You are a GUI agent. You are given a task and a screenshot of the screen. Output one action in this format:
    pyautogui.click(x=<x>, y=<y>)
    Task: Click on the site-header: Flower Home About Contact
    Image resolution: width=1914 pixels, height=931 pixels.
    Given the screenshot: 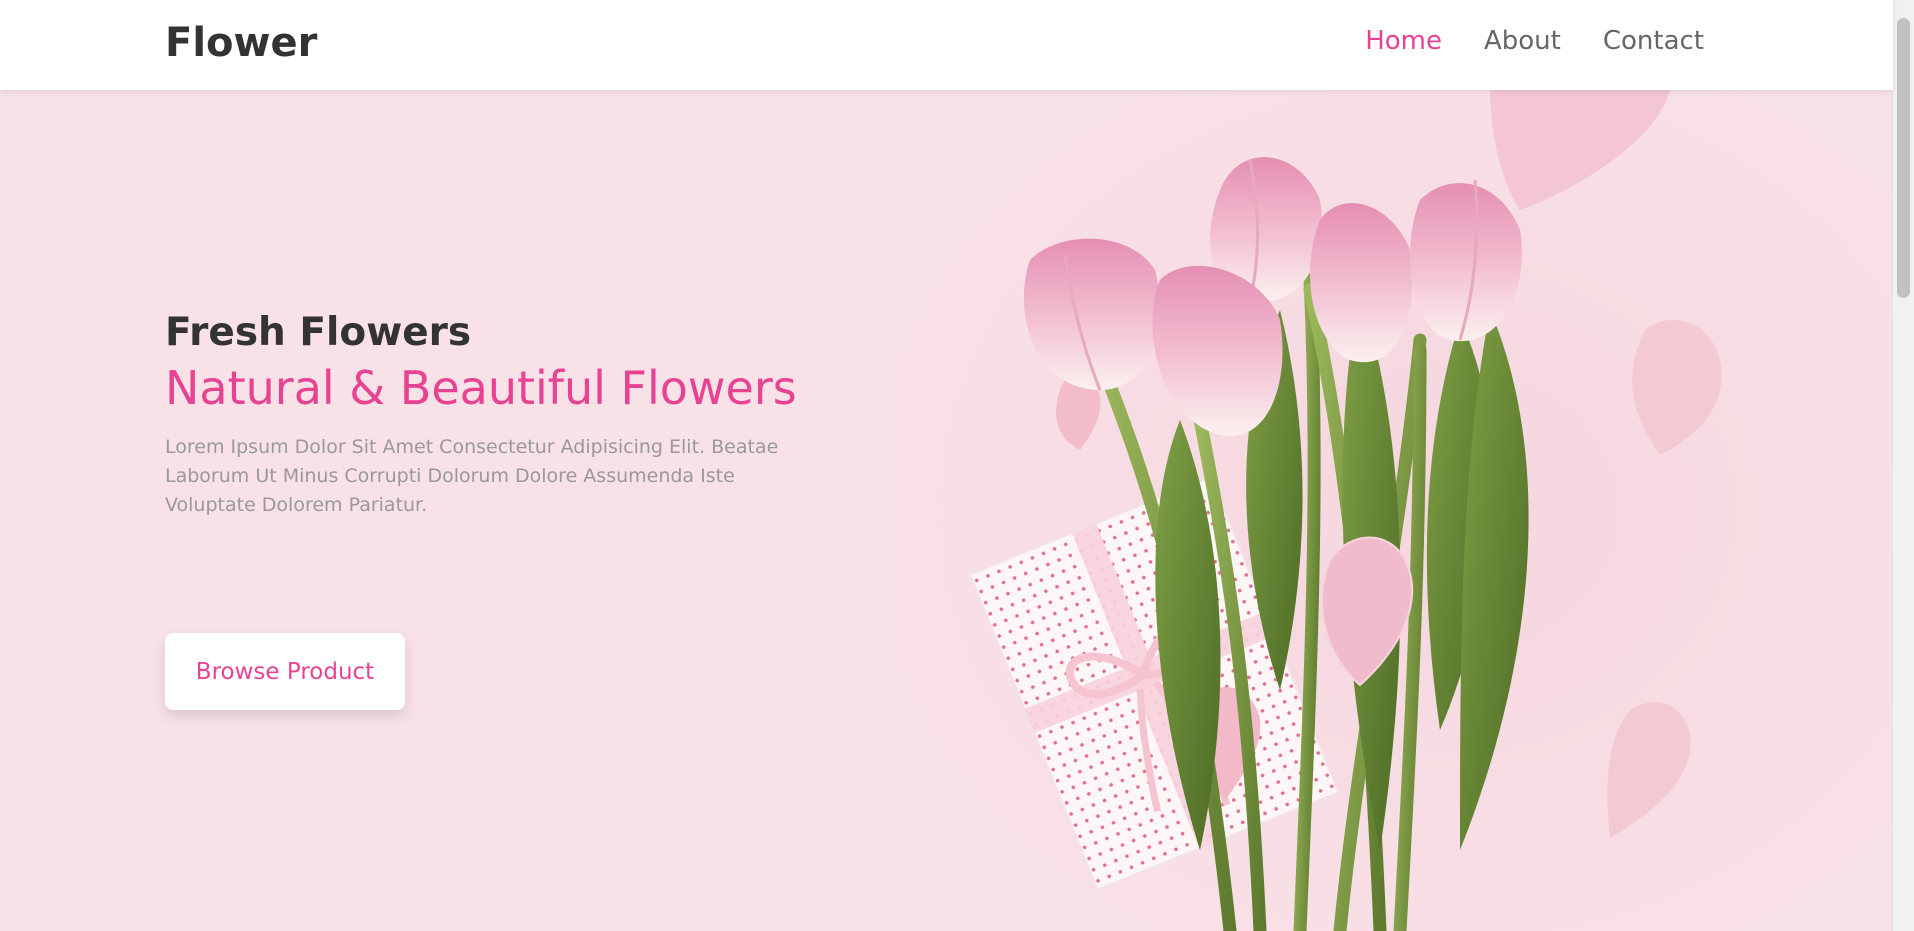 What is the action you would take?
    pyautogui.click(x=946, y=45)
    